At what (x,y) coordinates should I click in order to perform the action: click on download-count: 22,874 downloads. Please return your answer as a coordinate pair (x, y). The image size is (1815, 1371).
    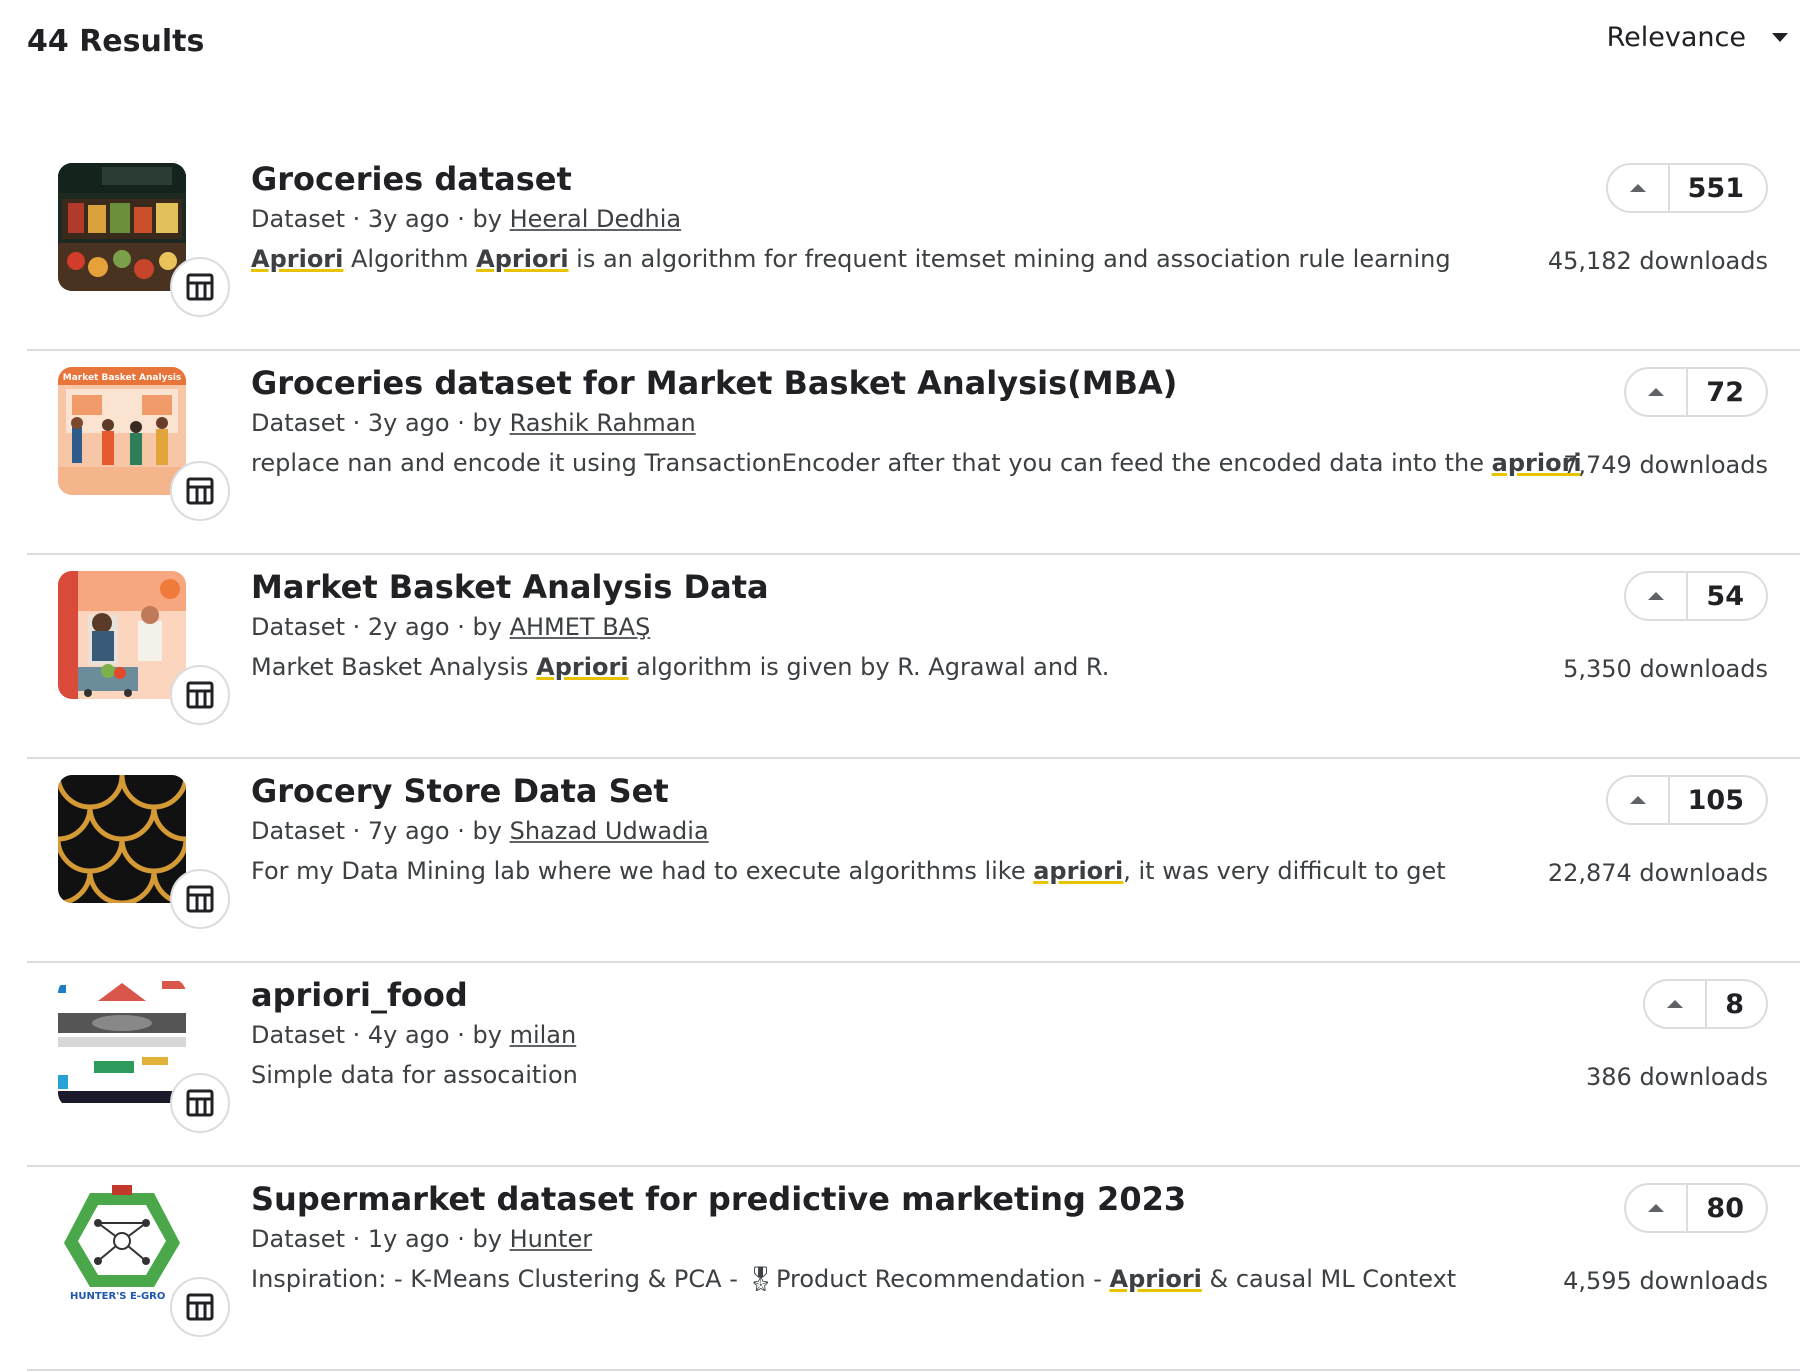
    Looking at the image, I should click on (1657, 873).